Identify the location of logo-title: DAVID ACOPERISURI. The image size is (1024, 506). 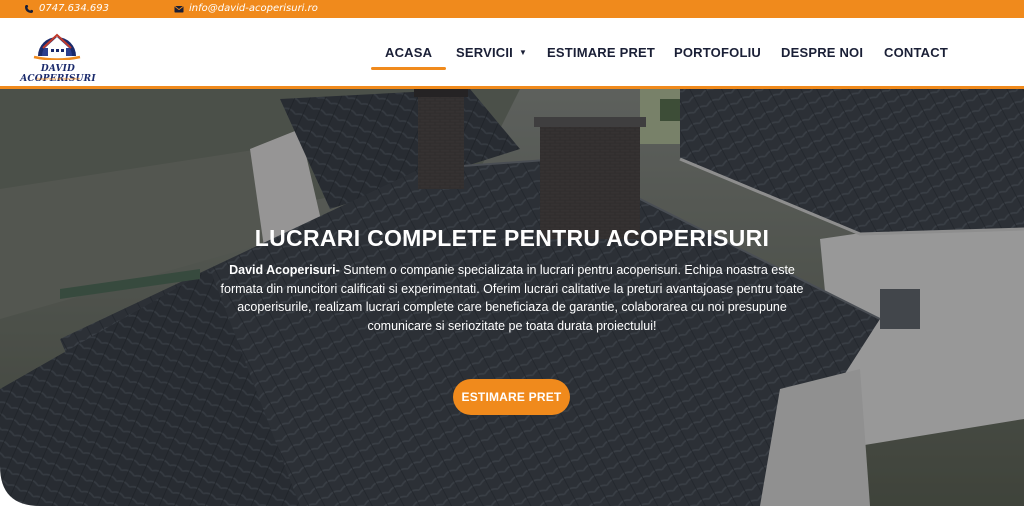
(58, 74).